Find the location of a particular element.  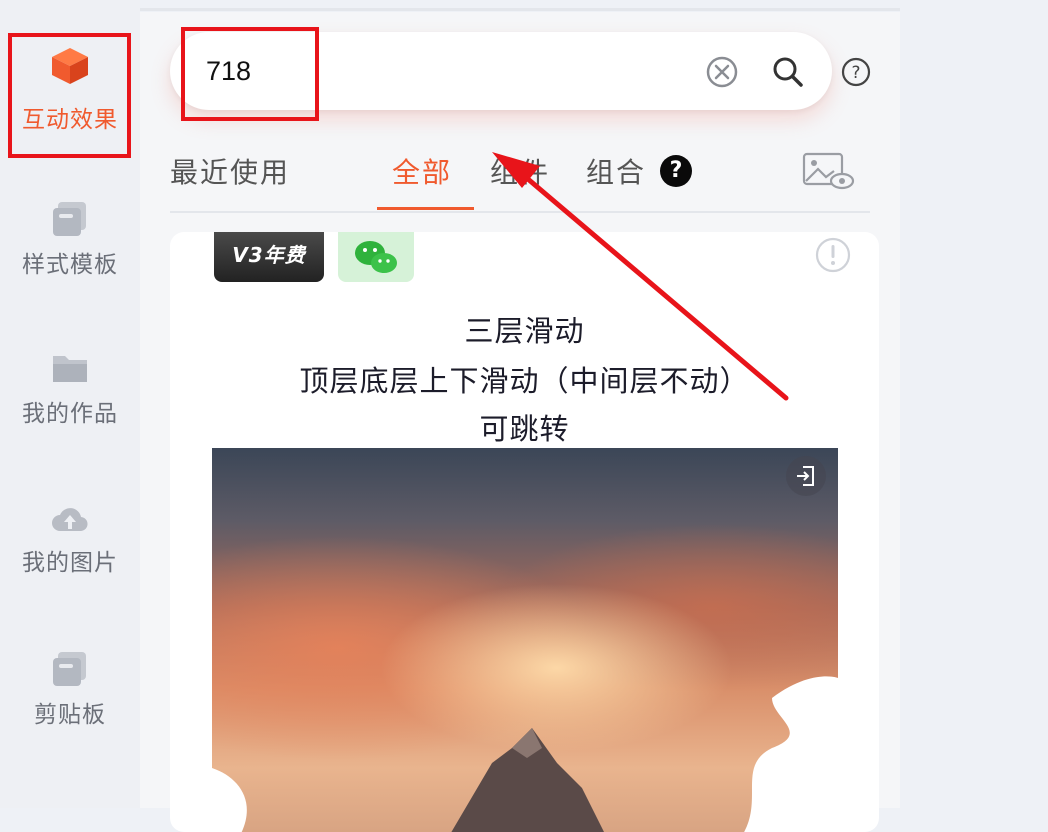

tab-help-badge: ? is located at coordinates (676, 171).